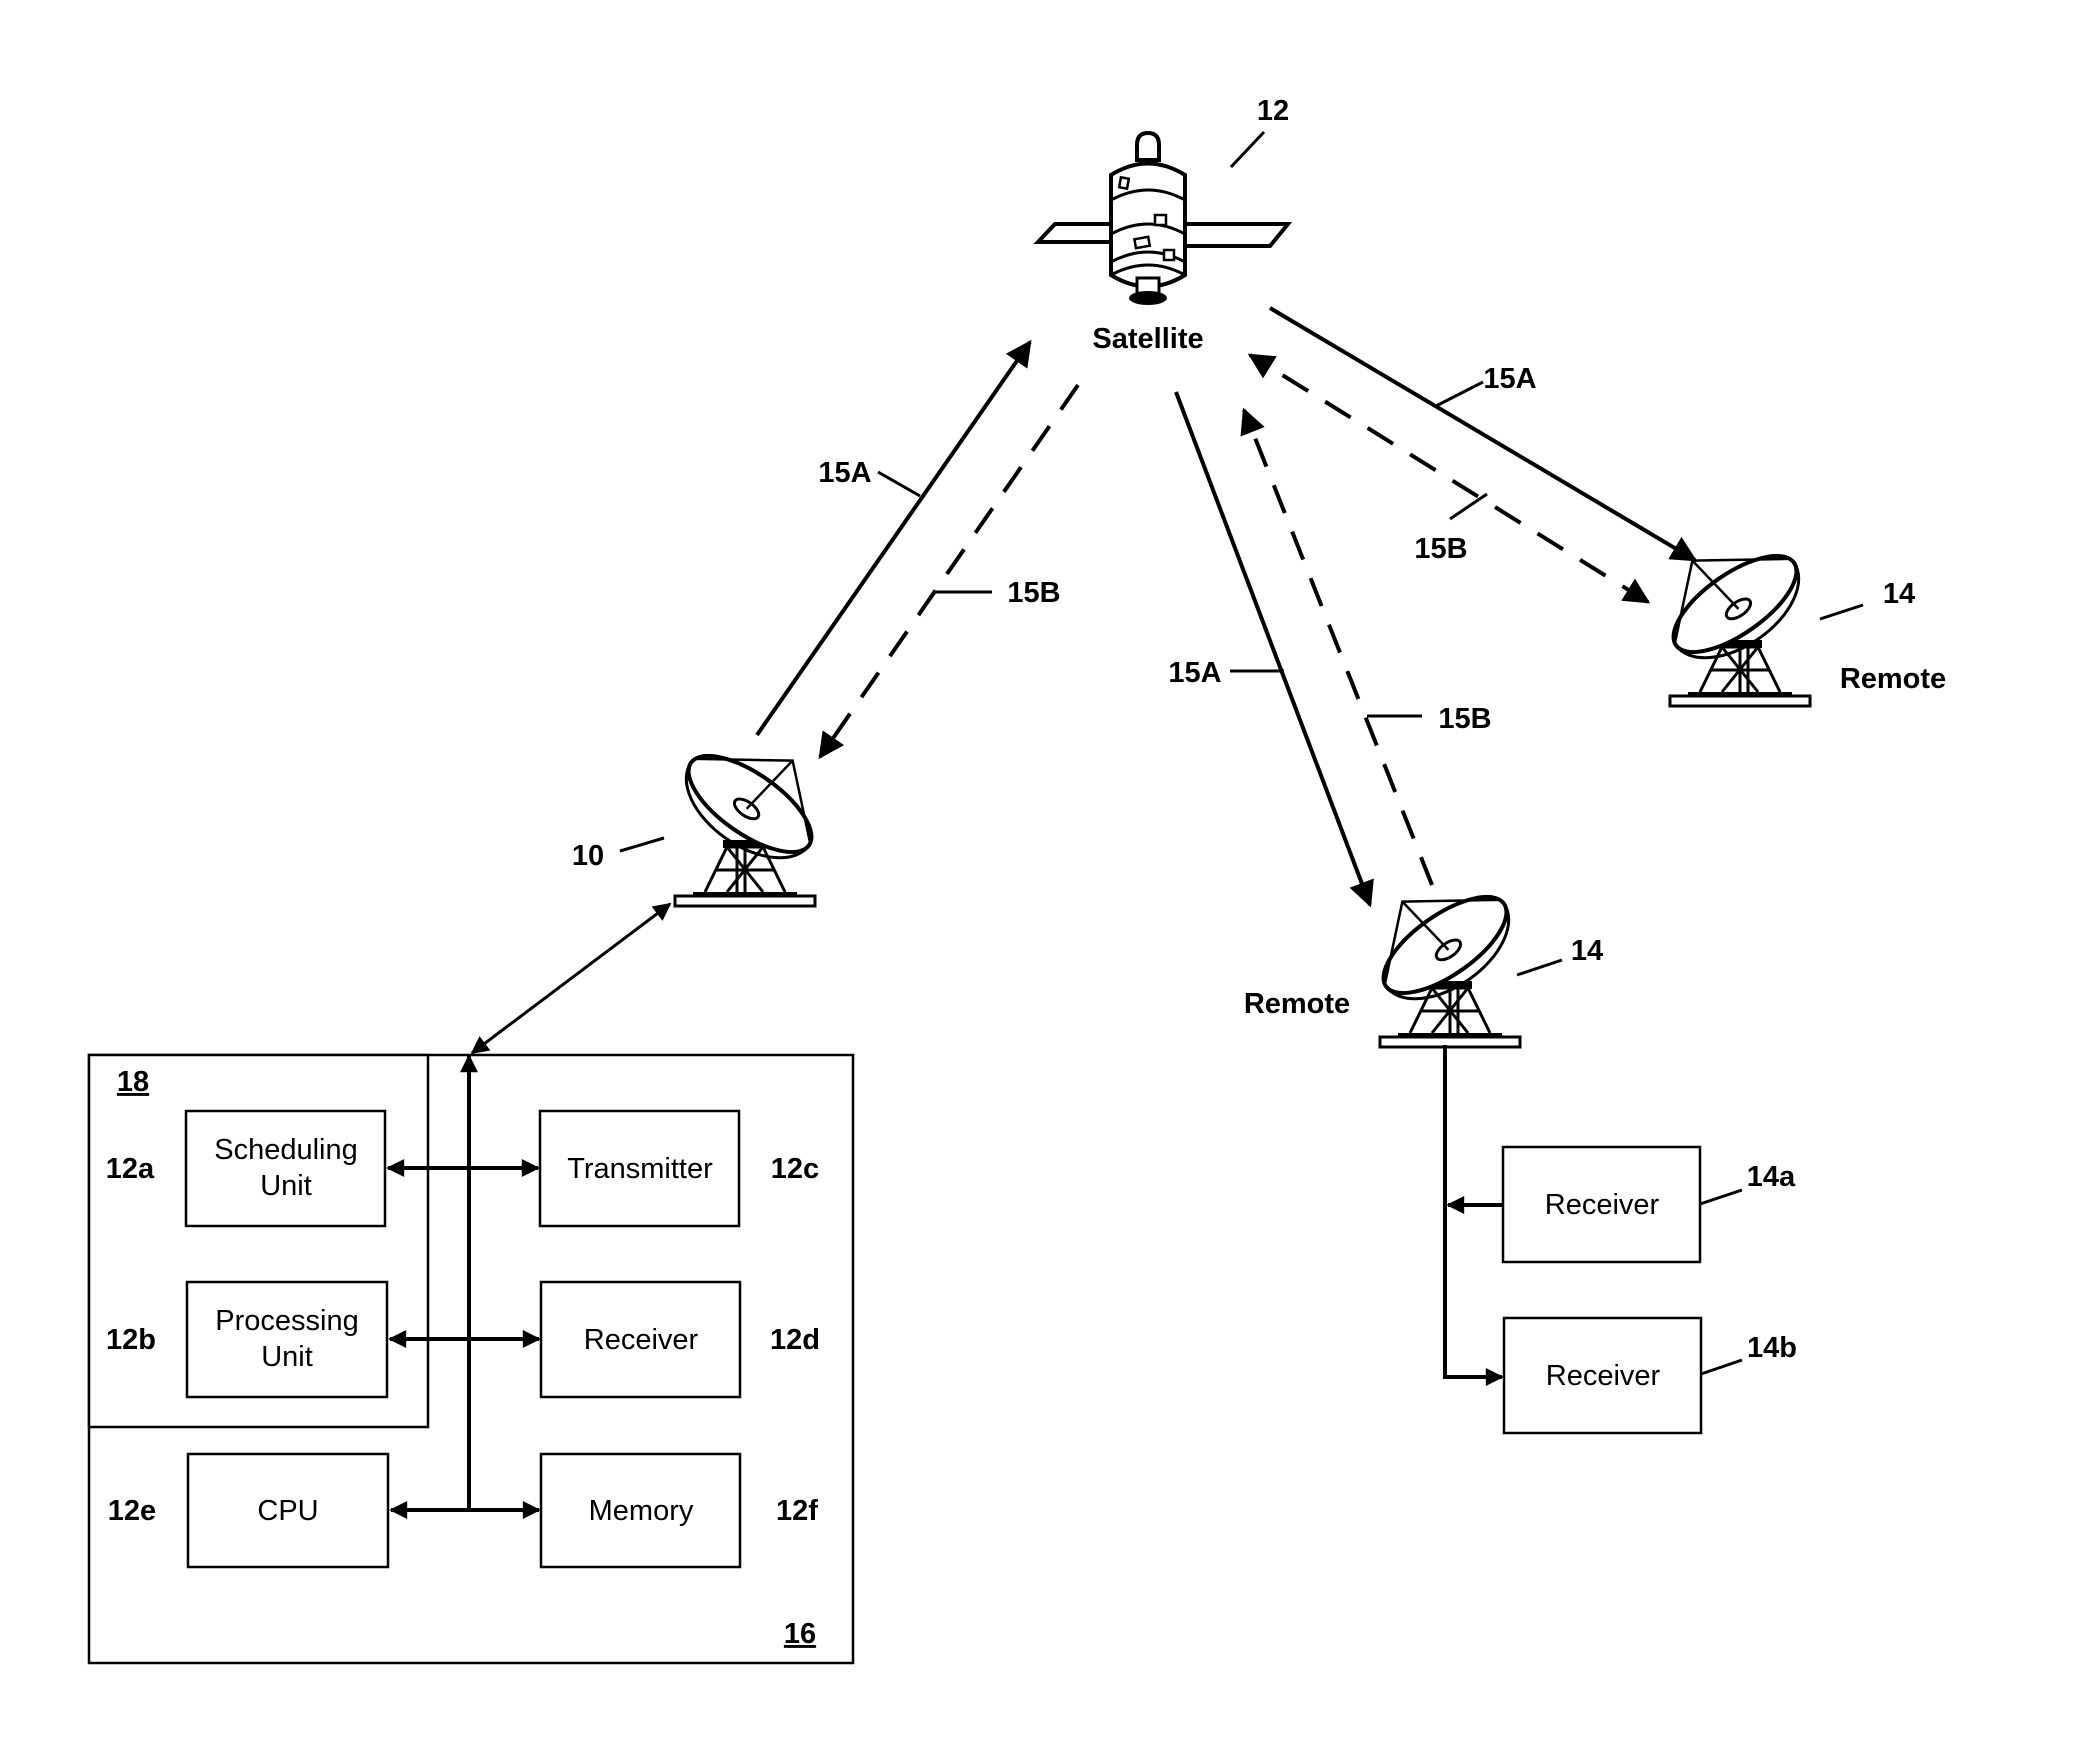 The image size is (2088, 1759). What do you see at coordinates (286, 1150) in the screenshot?
I see `block-label-line: Scheduling` at bounding box center [286, 1150].